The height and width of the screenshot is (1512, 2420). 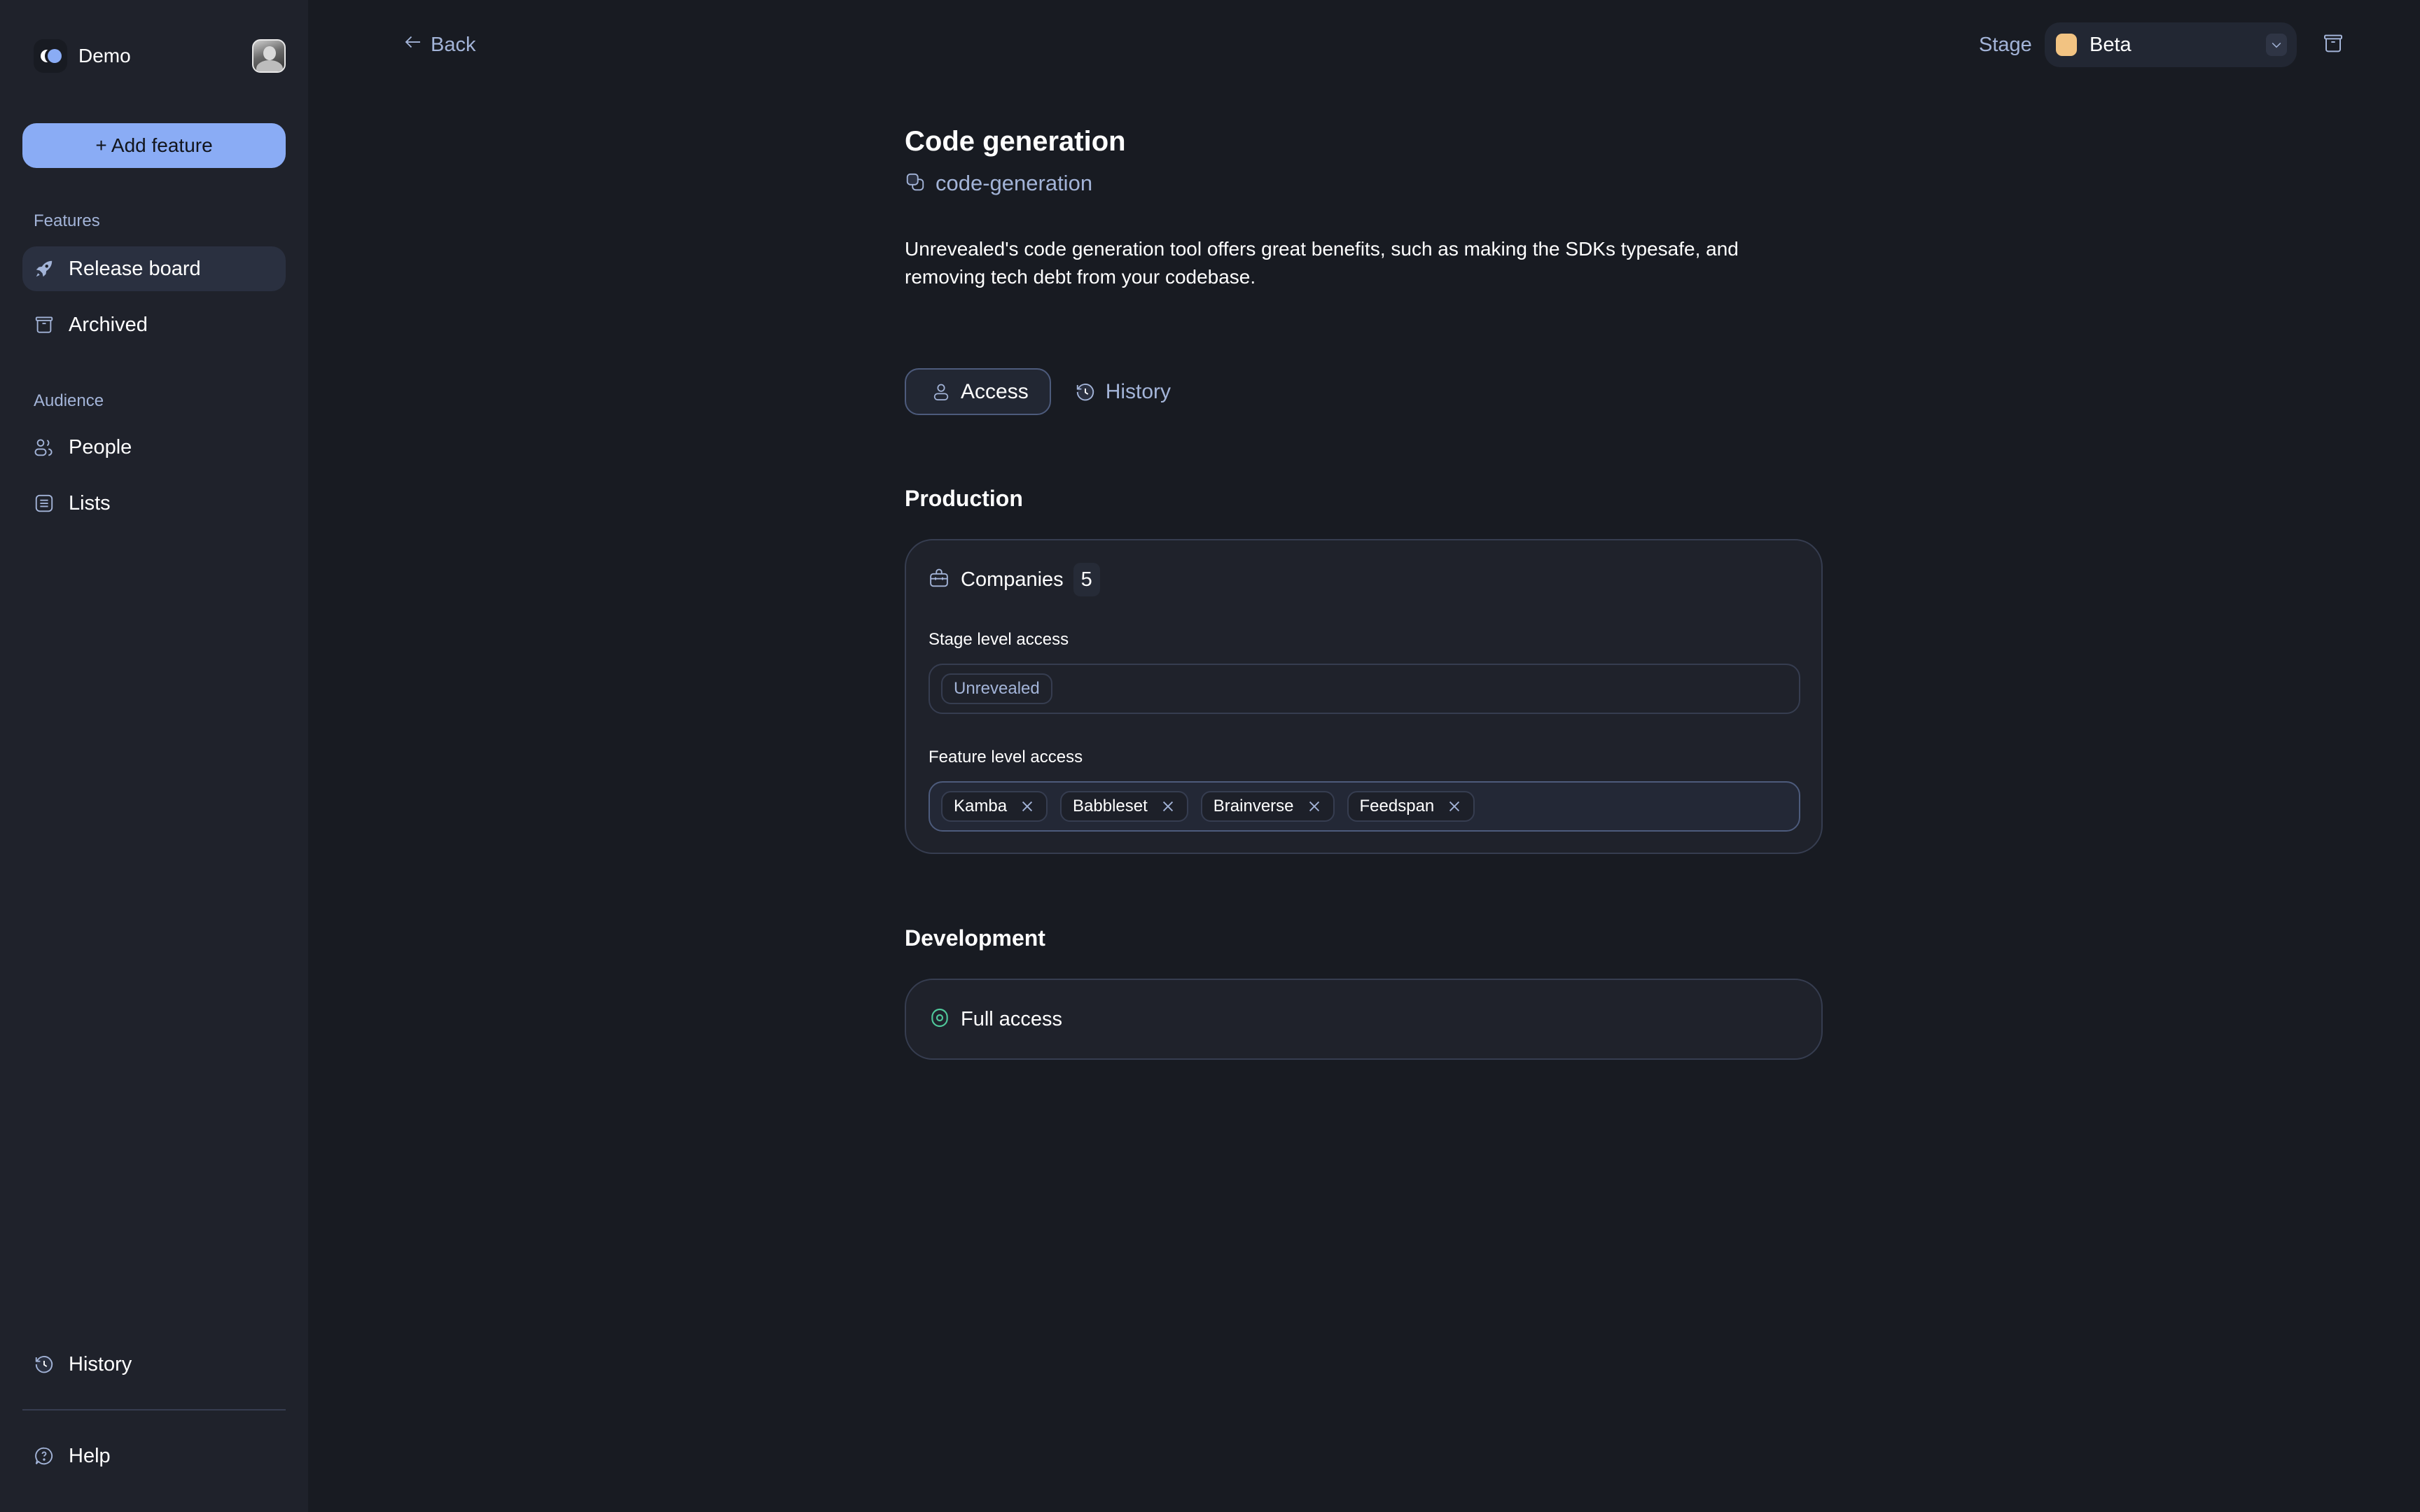 What do you see at coordinates (995, 391) in the screenshot?
I see `tab-label: Access` at bounding box center [995, 391].